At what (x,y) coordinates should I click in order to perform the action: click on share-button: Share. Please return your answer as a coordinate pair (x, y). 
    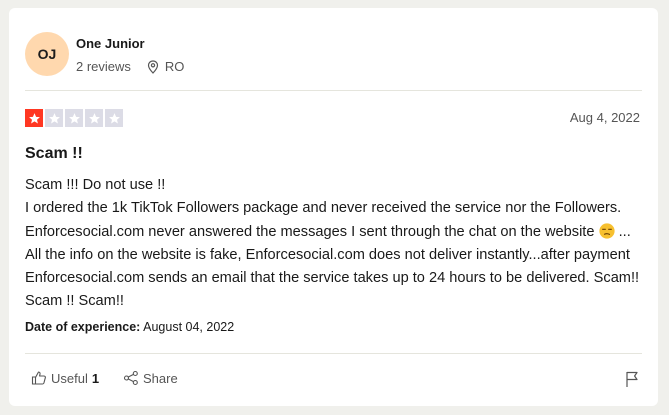
    Looking at the image, I should click on (150, 378).